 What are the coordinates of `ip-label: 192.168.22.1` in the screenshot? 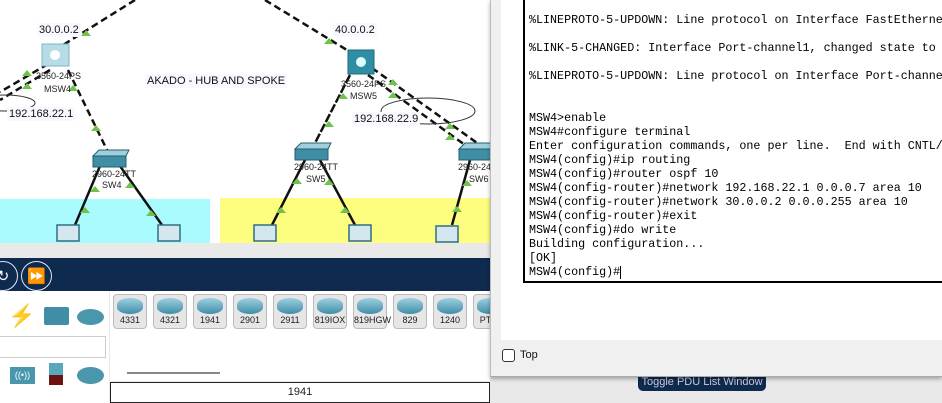 It's located at (41, 114).